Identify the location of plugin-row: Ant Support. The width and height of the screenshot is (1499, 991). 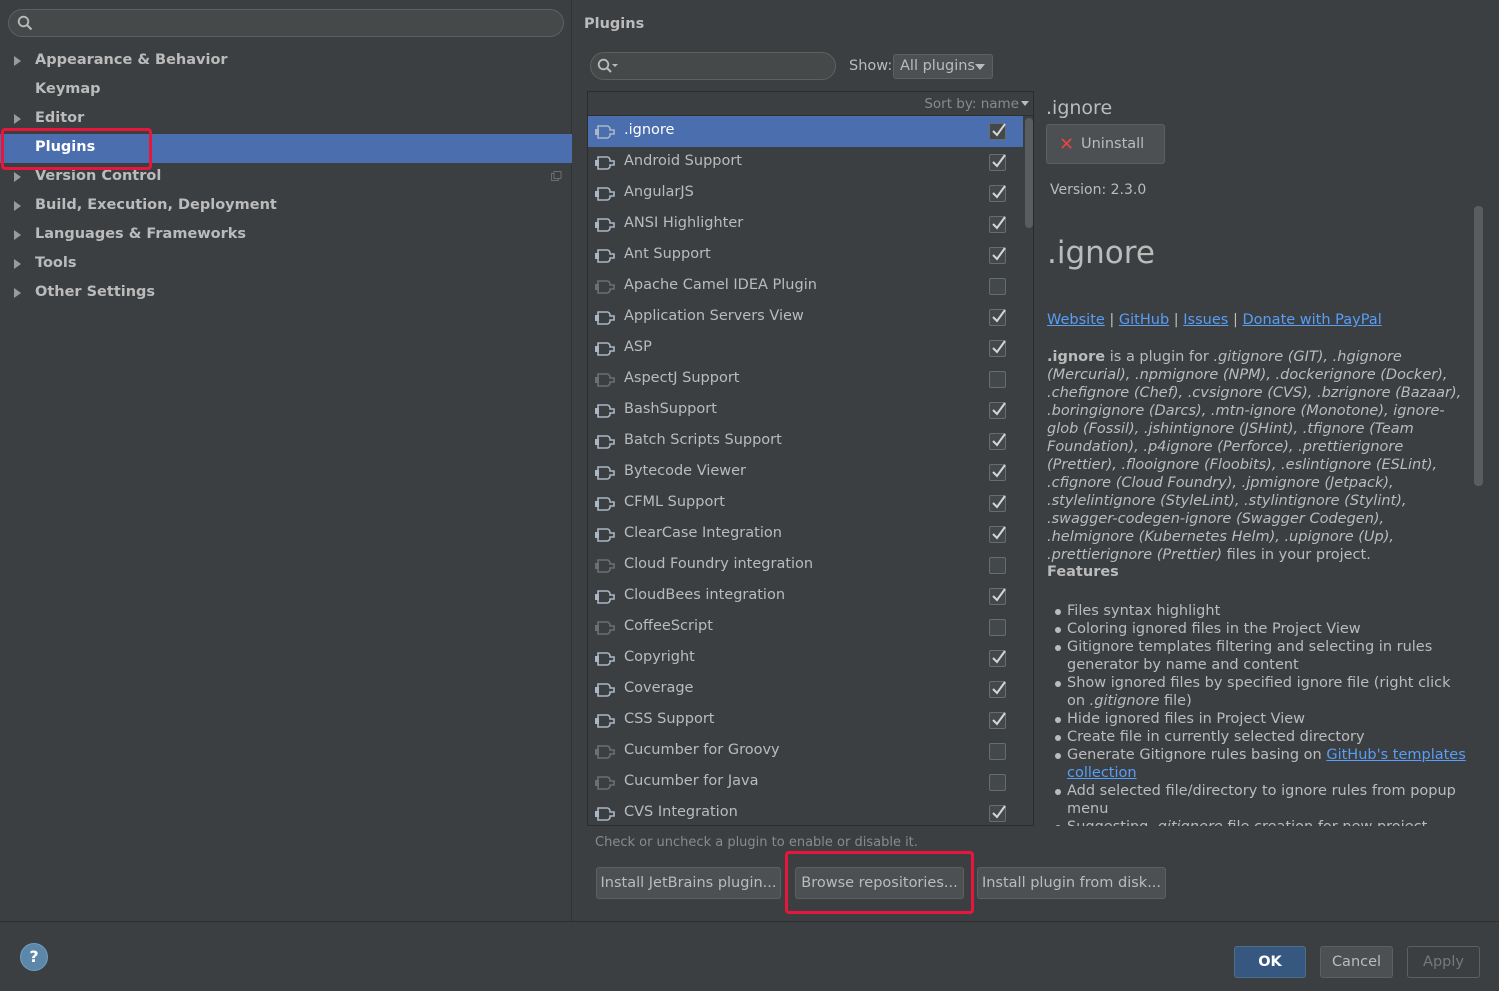
(805, 255).